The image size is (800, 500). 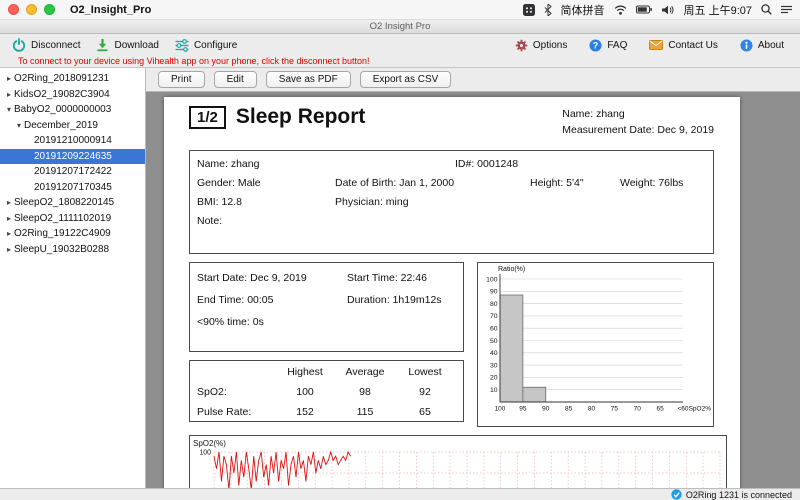 I want to click on patient-height: Height: 5'4", so click(x=557, y=183).